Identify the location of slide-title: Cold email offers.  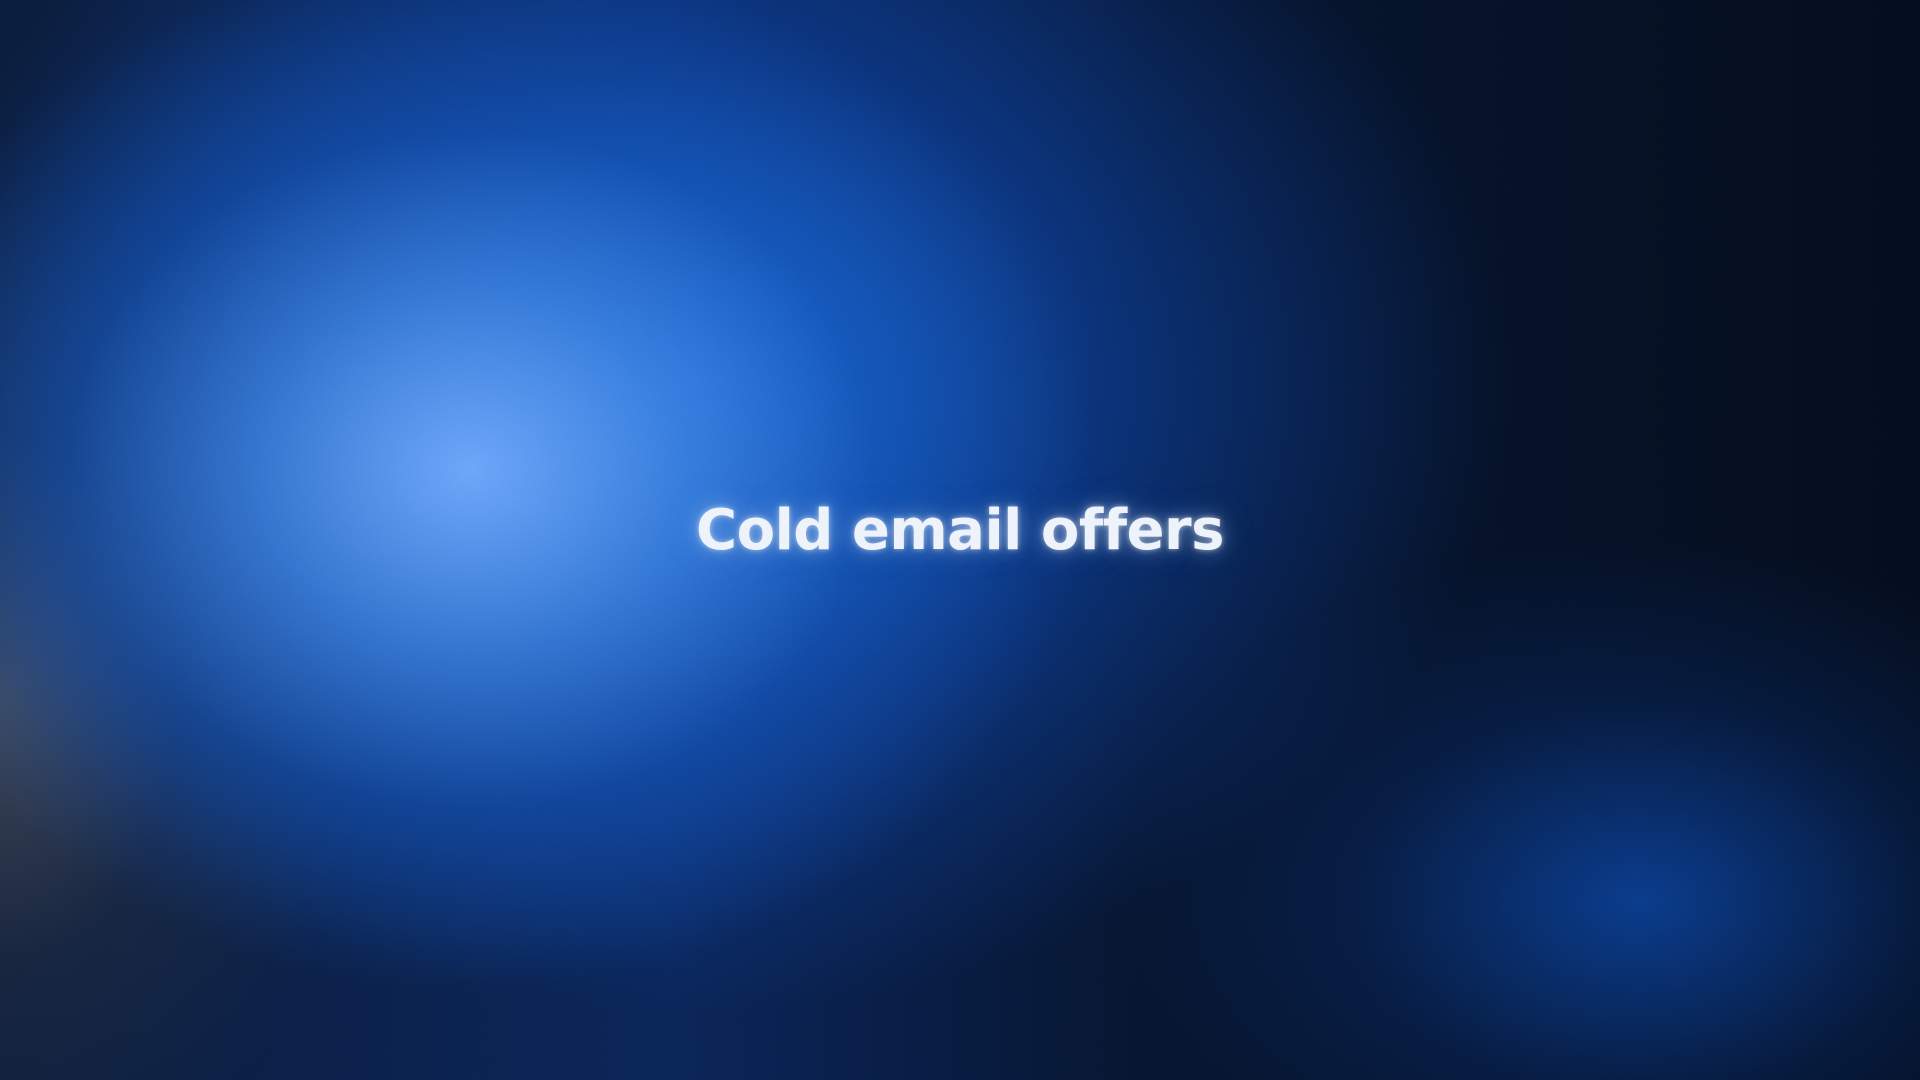
(960, 530).